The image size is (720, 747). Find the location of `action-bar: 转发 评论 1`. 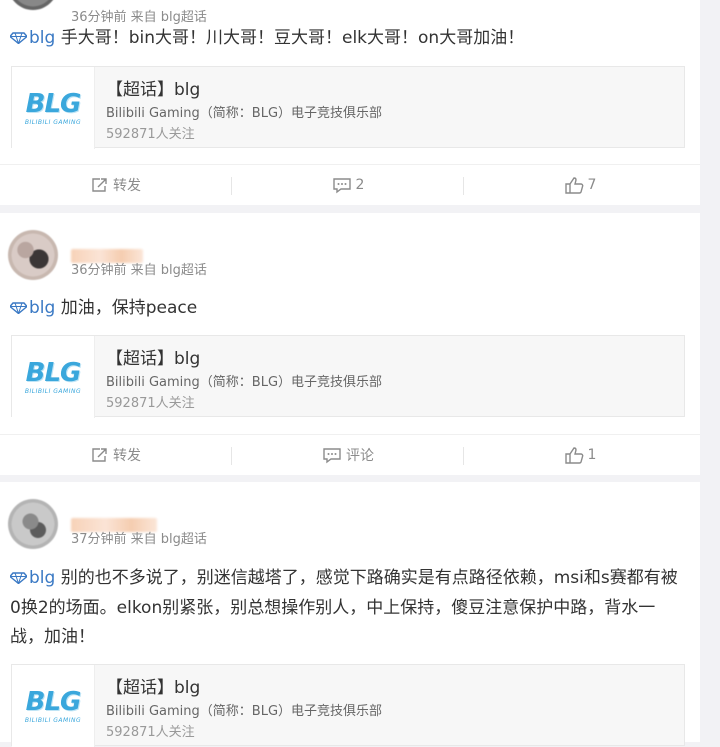

action-bar: 转发 评论 1 is located at coordinates (350, 454).